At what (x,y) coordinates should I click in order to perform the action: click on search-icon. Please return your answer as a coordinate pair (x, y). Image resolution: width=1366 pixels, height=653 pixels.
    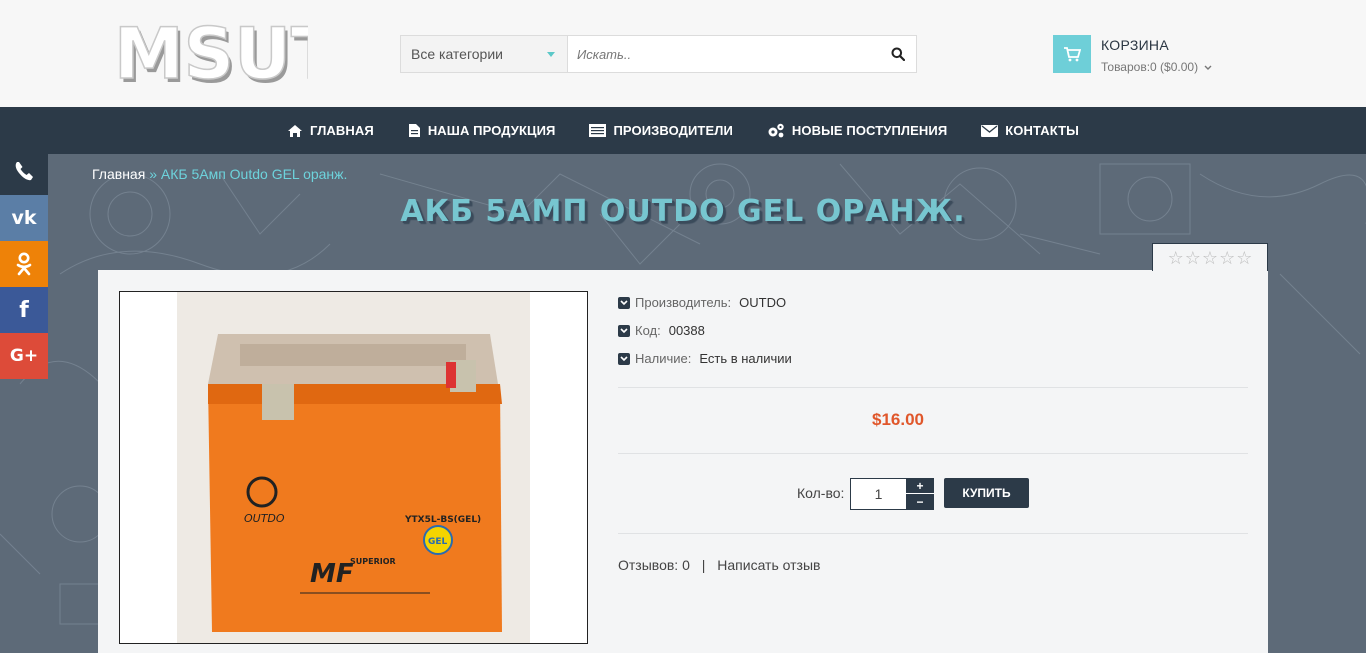
    Looking at the image, I should click on (898, 54).